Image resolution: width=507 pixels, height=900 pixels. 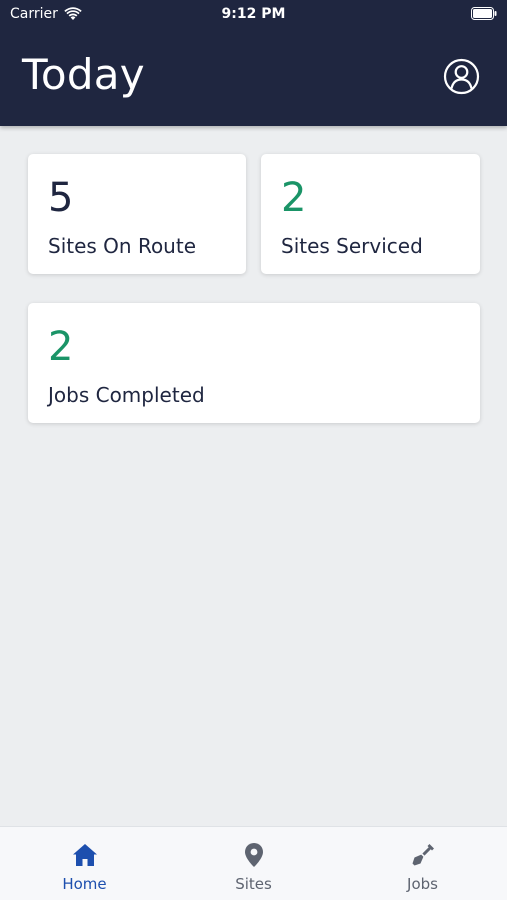 I want to click on tab-home-label: Home, so click(x=84, y=884).